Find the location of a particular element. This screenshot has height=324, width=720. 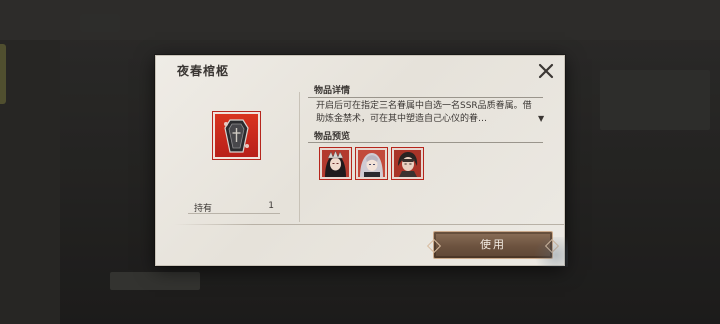

character-portrait-3-icon is located at coordinates (407, 163).